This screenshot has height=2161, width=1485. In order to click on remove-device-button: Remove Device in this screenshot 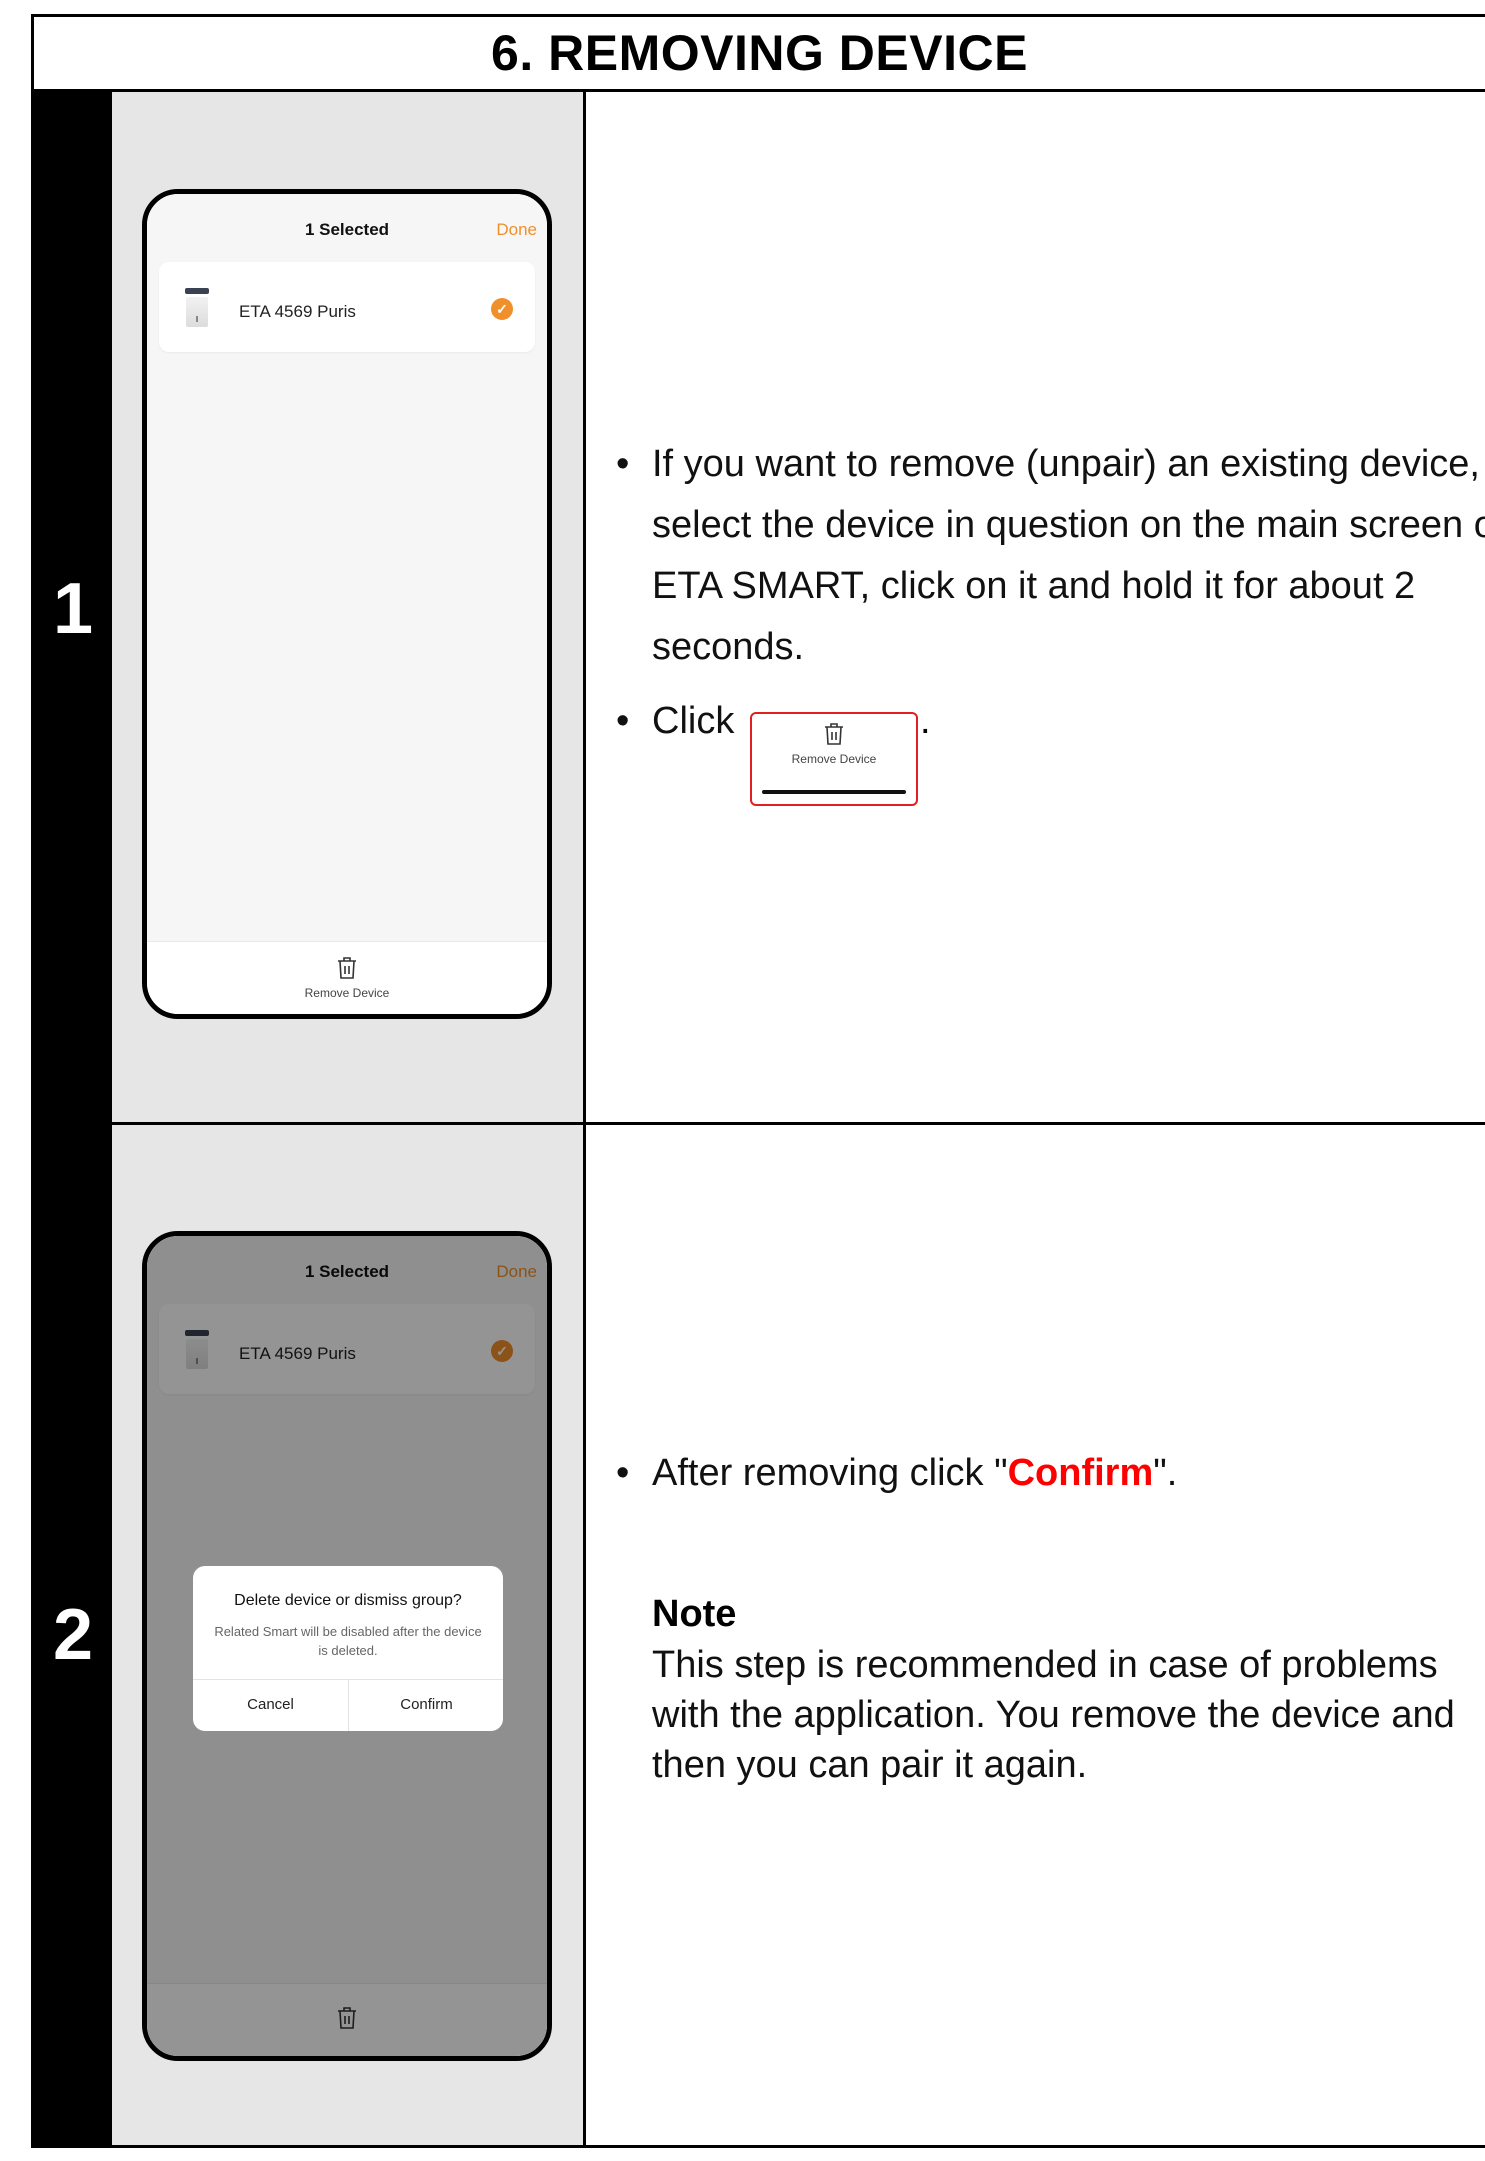, I will do `click(347, 977)`.